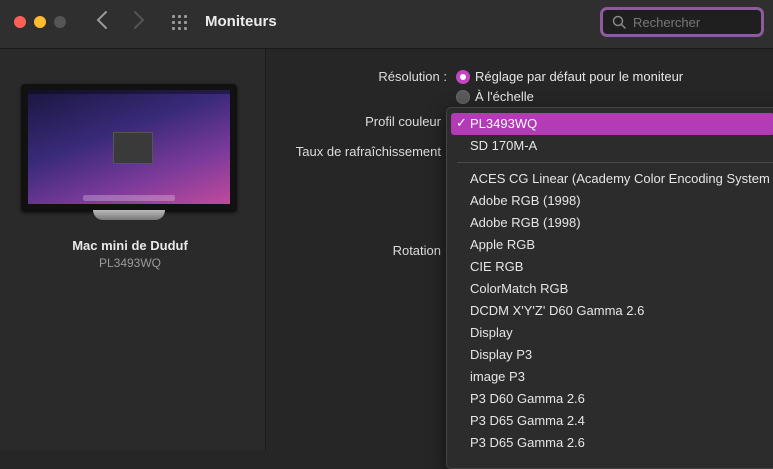 This screenshot has width=773, height=469. I want to click on minimize-window-button, so click(40, 22).